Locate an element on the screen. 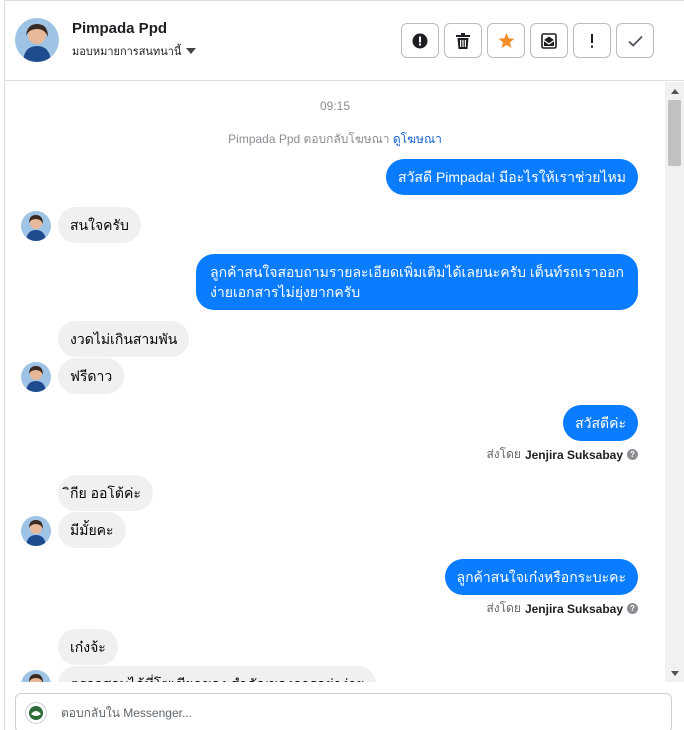 Image resolution: width=684 pixels, height=730 pixels. ad-reply-note: Pimpada Ppd ตอบกลับโฆษณา ดูโฆษณา is located at coordinates (335, 139).